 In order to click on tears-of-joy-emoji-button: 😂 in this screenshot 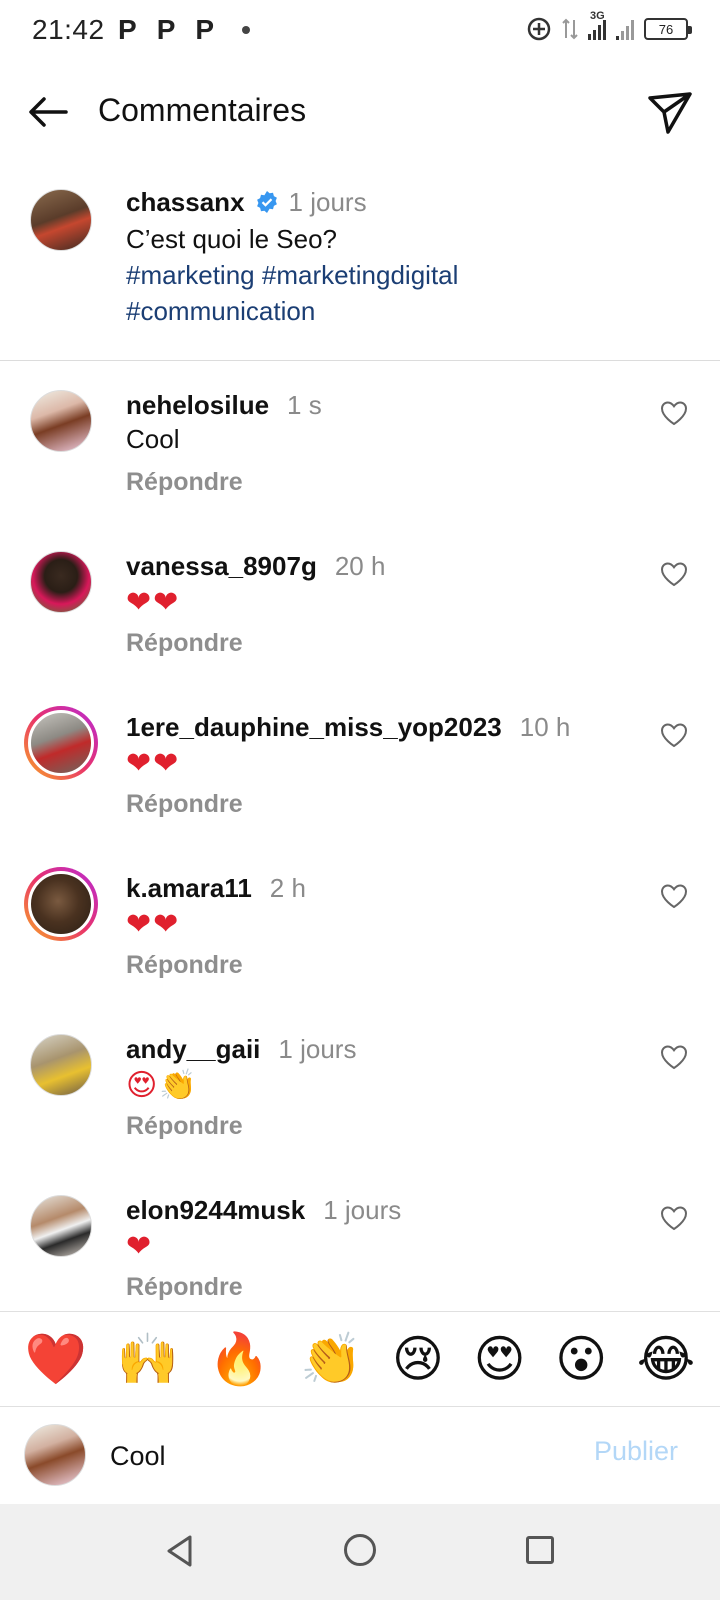, I will do `click(666, 1359)`.